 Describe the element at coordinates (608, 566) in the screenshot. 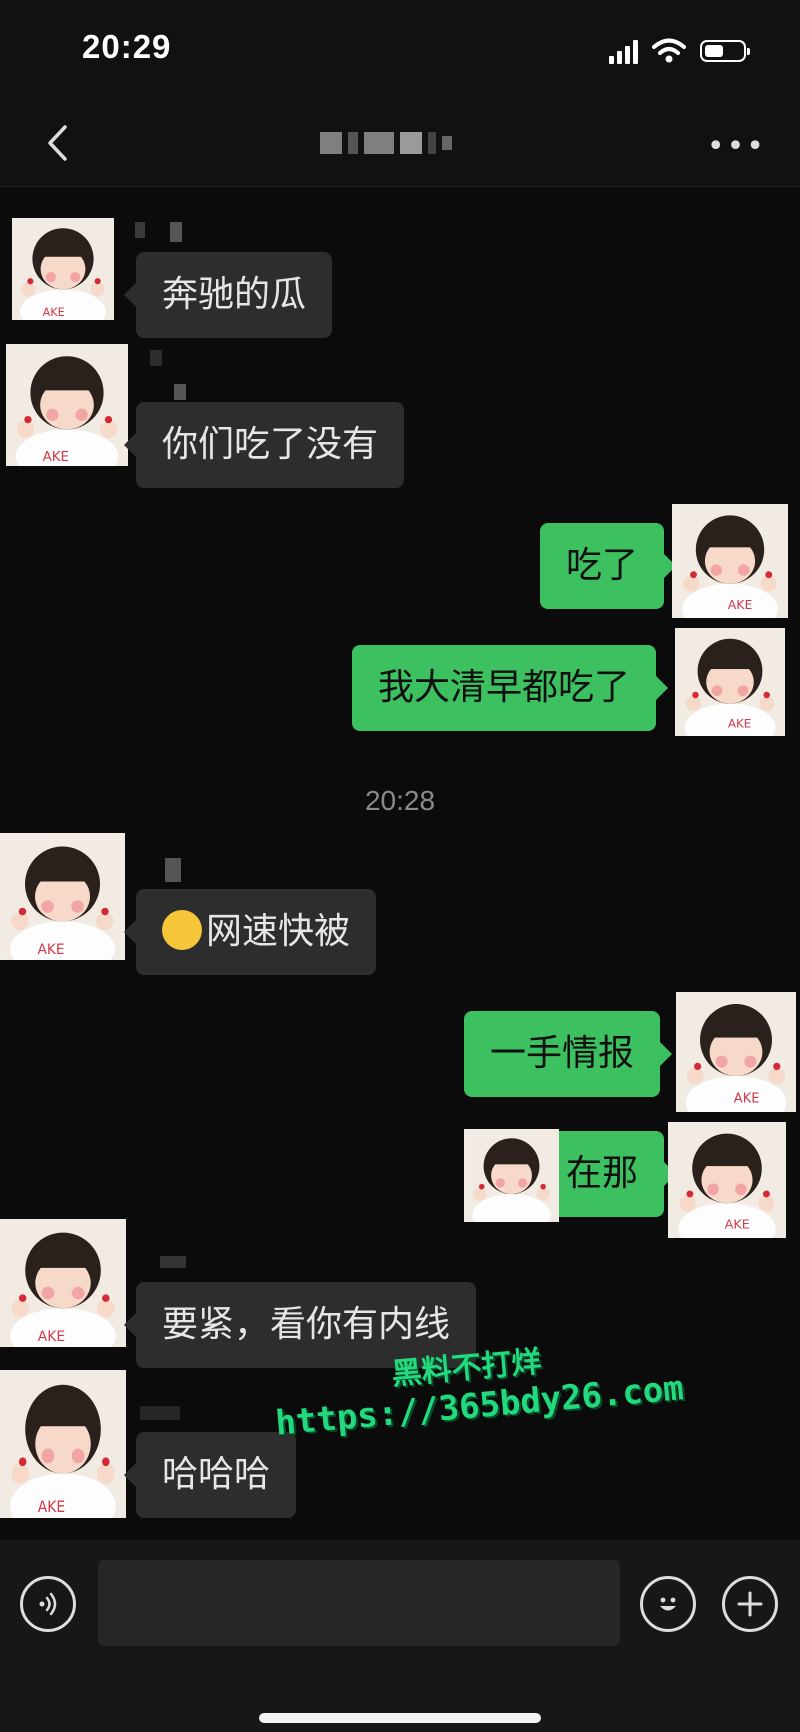

I see `outgoing-message: 吃了` at that location.